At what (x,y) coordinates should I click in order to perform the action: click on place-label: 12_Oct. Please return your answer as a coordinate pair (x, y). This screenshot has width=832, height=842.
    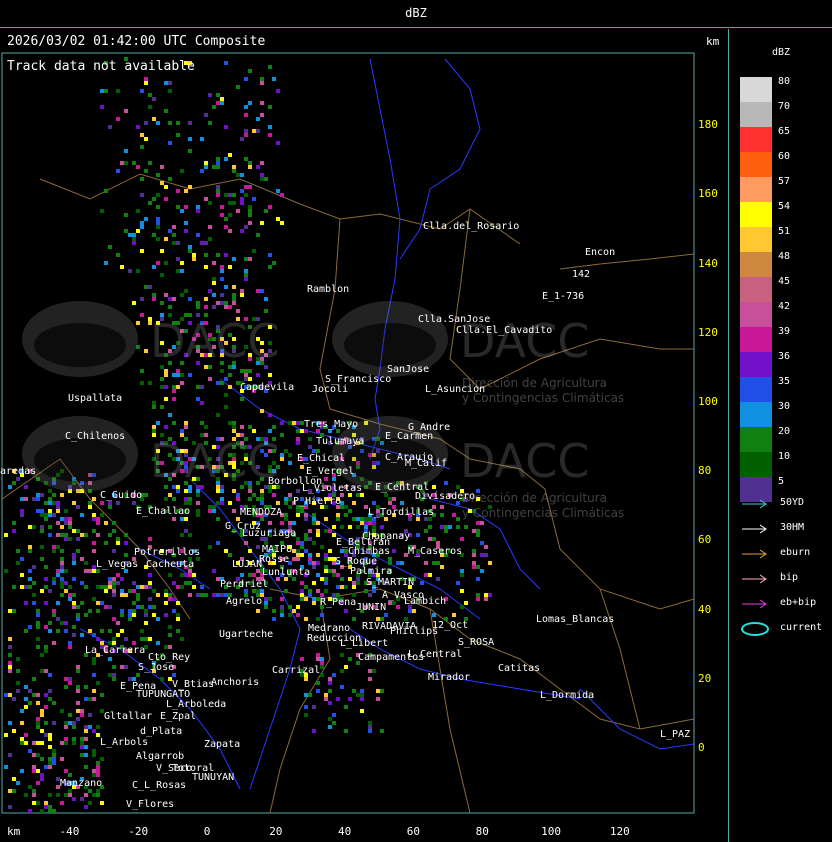
    Looking at the image, I should click on (450, 625).